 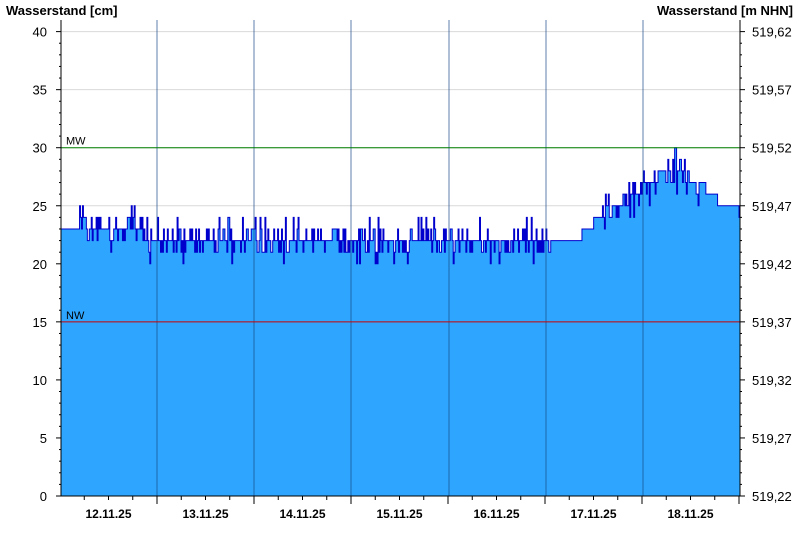 I want to click on right-axis-title: Wasserstand [m NHN], so click(x=725, y=10).